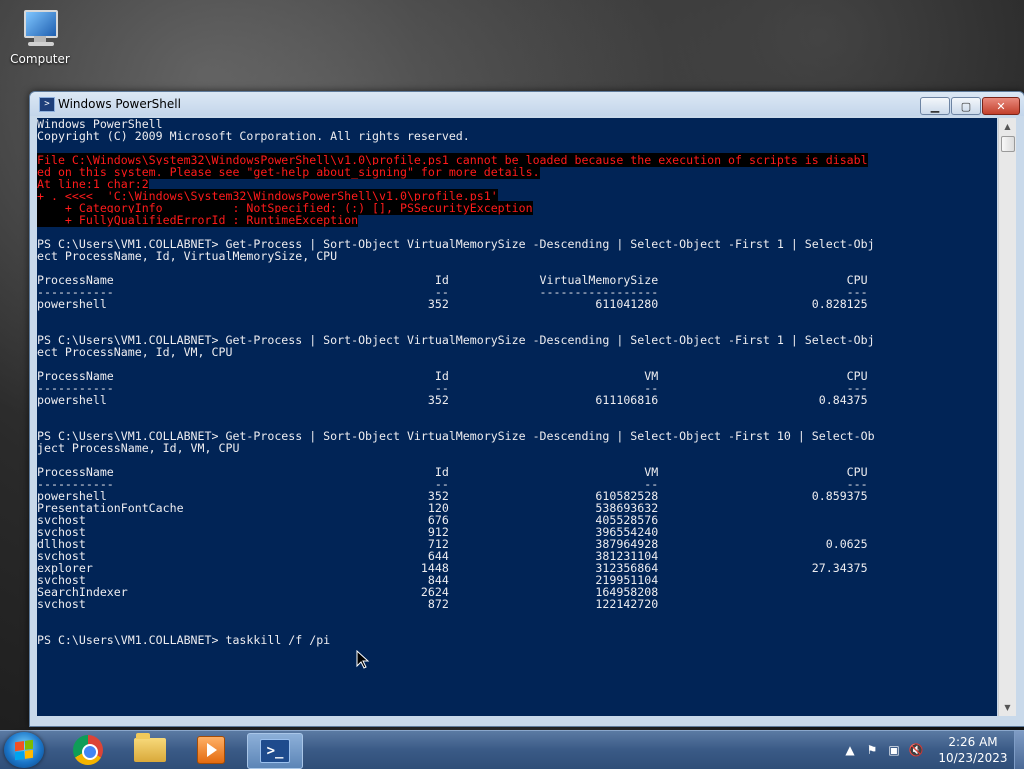 The width and height of the screenshot is (1024, 769). I want to click on vertical-scrollbar: ▲ ▼, so click(1007, 417).